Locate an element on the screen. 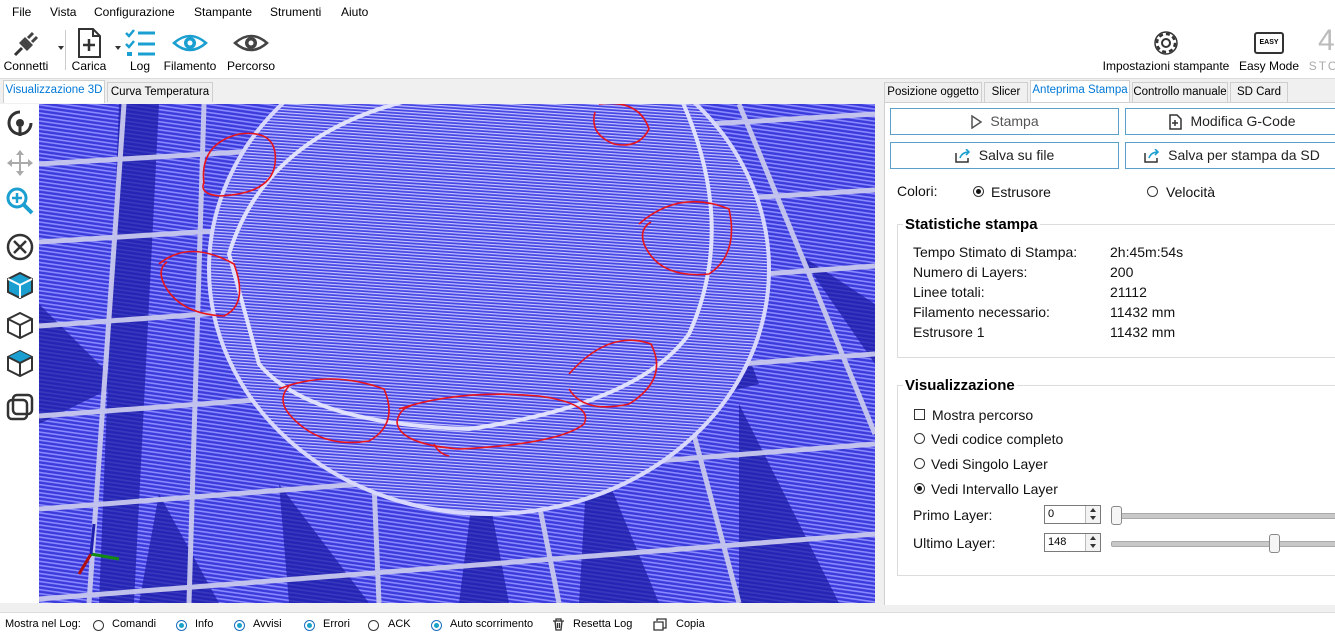  log-info-label: Info is located at coordinates (204, 624).